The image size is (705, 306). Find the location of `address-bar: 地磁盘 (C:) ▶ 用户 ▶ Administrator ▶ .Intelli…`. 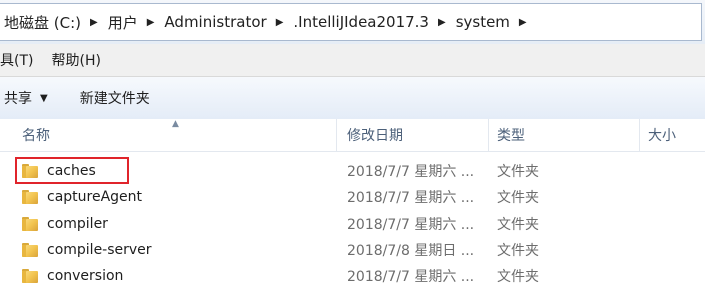

address-bar: 地磁盘 (C:) ▶ 用户 ▶ Administrator ▶ .Intelli… is located at coordinates (352, 22).